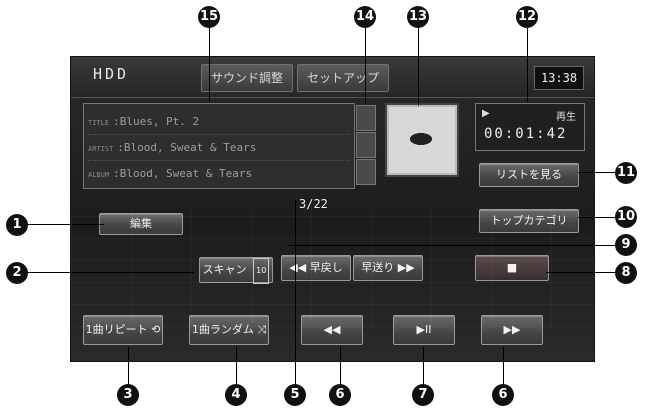  I want to click on previous-track-button: ◀◀, so click(332, 330).